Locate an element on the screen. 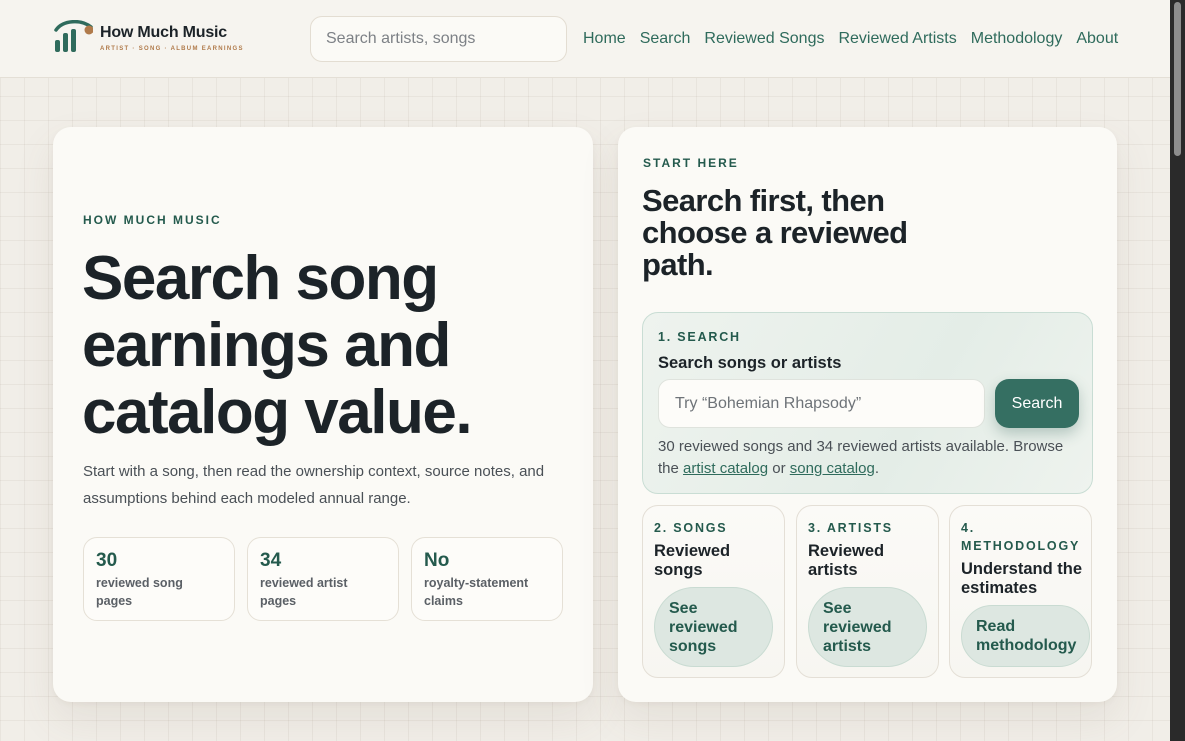 The image size is (1185, 741). stat-reviewed-artists: 34 reviewed artist pages is located at coordinates (323, 579).